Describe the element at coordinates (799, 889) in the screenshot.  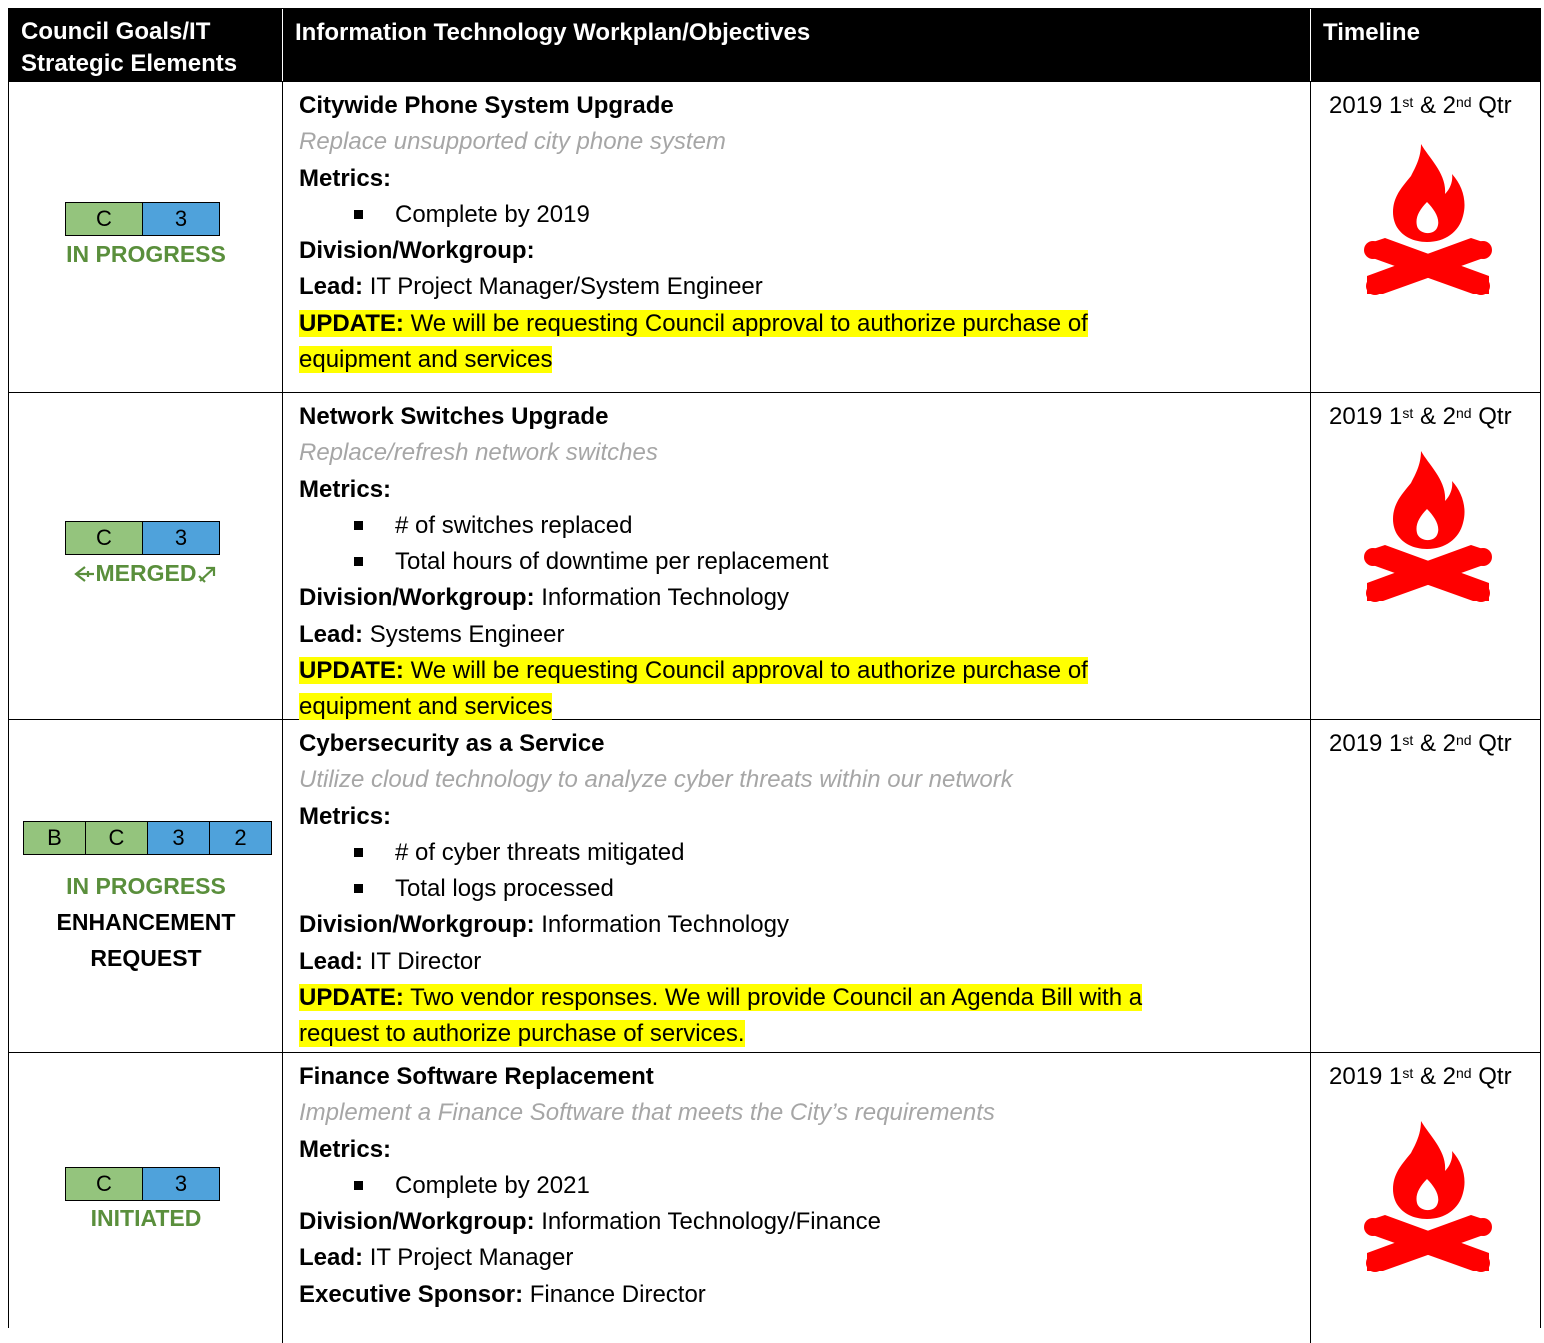
I see `metric-item: Total logs processed` at that location.